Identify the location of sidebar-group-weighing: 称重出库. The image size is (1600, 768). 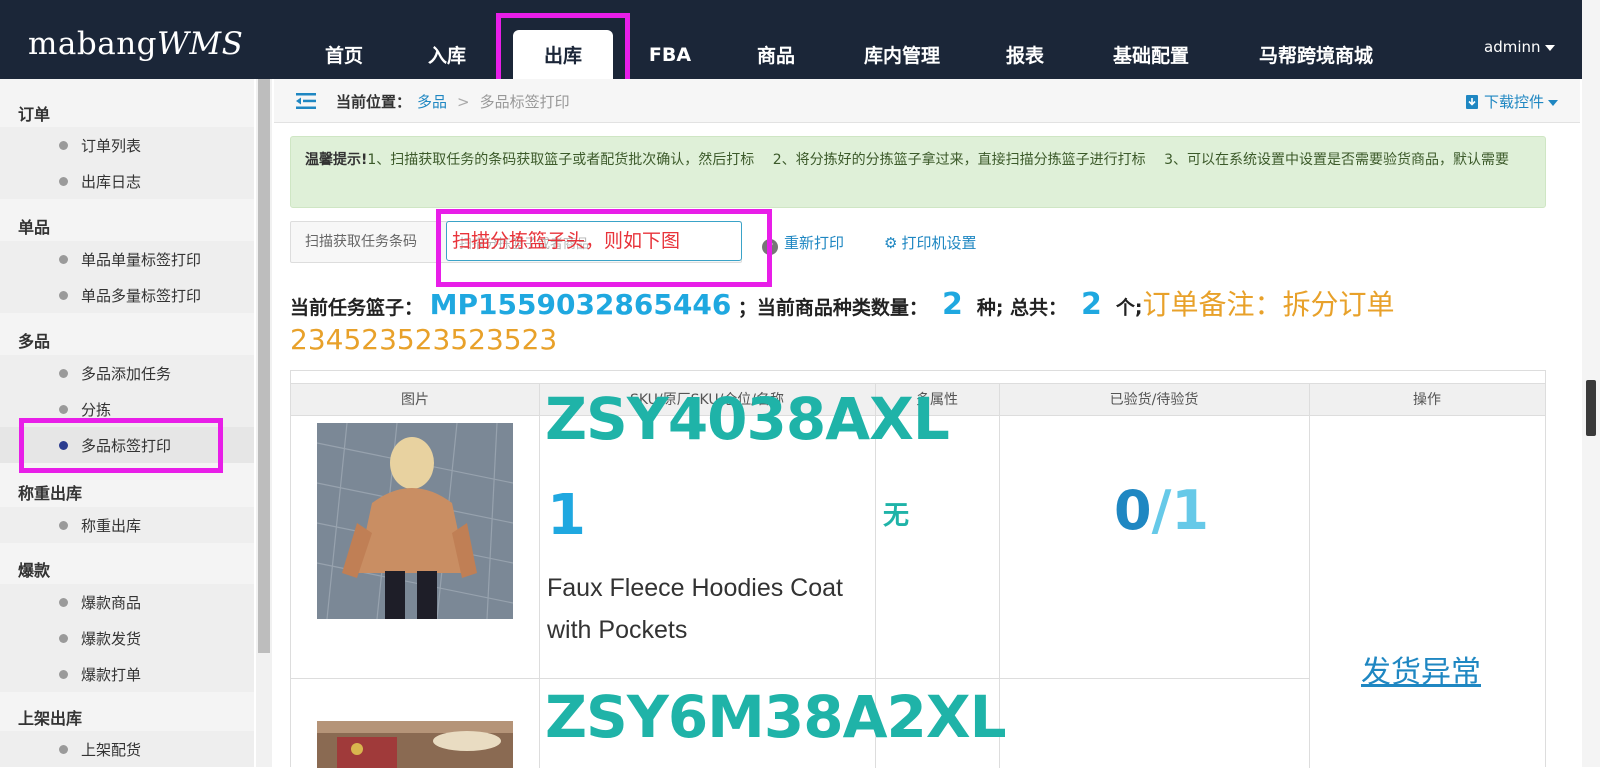
(50, 493).